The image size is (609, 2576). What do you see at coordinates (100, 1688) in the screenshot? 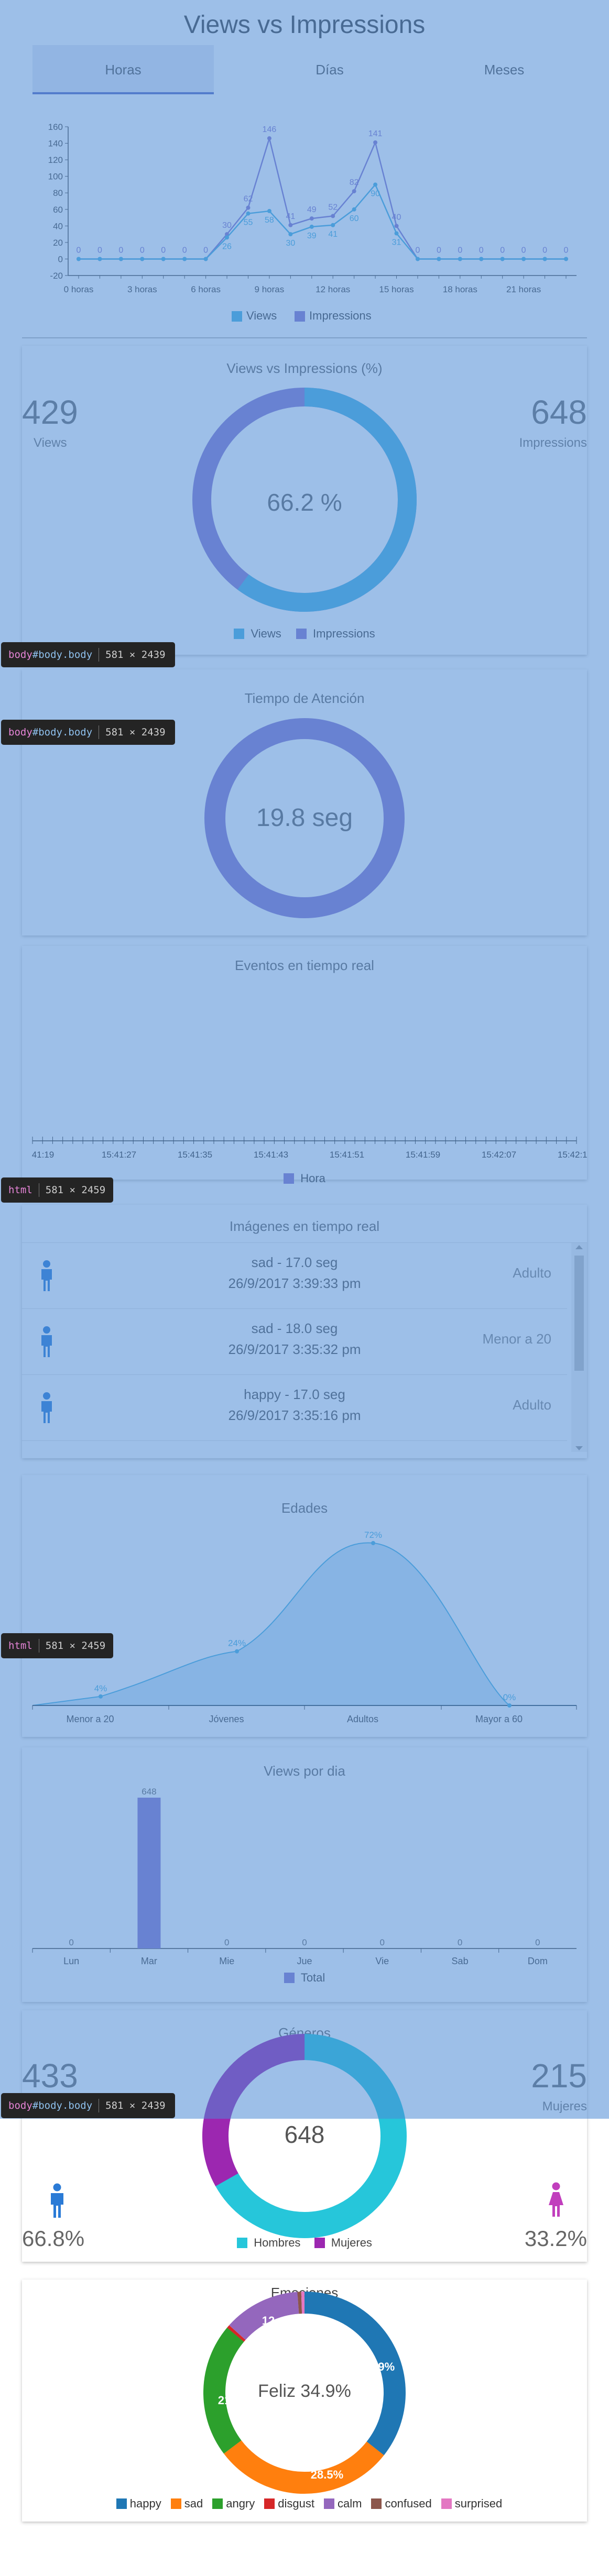
I see `data-label: 4%` at bounding box center [100, 1688].